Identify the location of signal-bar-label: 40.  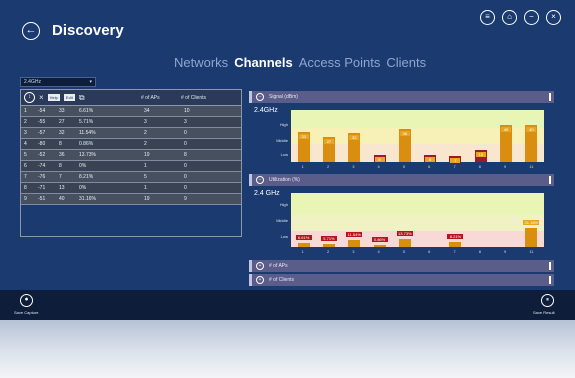
(506, 130).